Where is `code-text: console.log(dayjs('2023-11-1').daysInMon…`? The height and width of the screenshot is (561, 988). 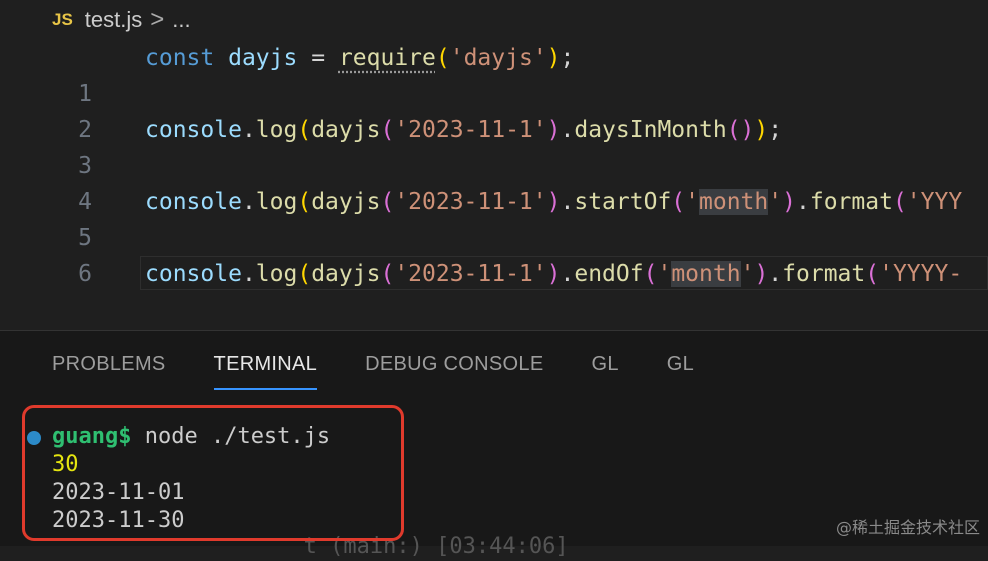
code-text: console.log(dayjs('2023-11-1').daysInMon… is located at coordinates (464, 130).